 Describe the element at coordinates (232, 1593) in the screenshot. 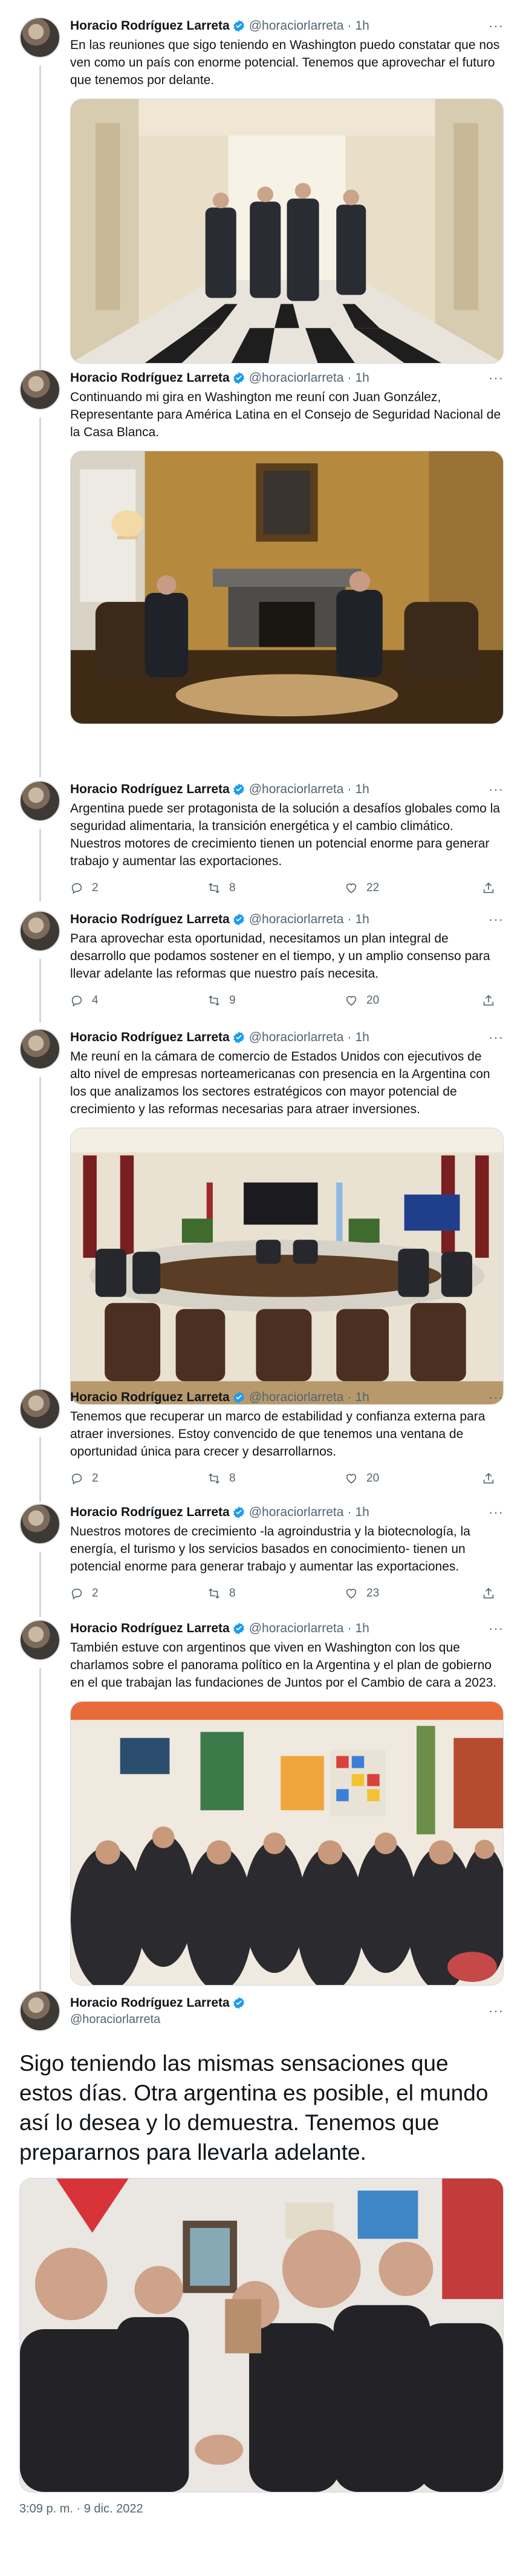

I see `retweet-count: 8` at that location.